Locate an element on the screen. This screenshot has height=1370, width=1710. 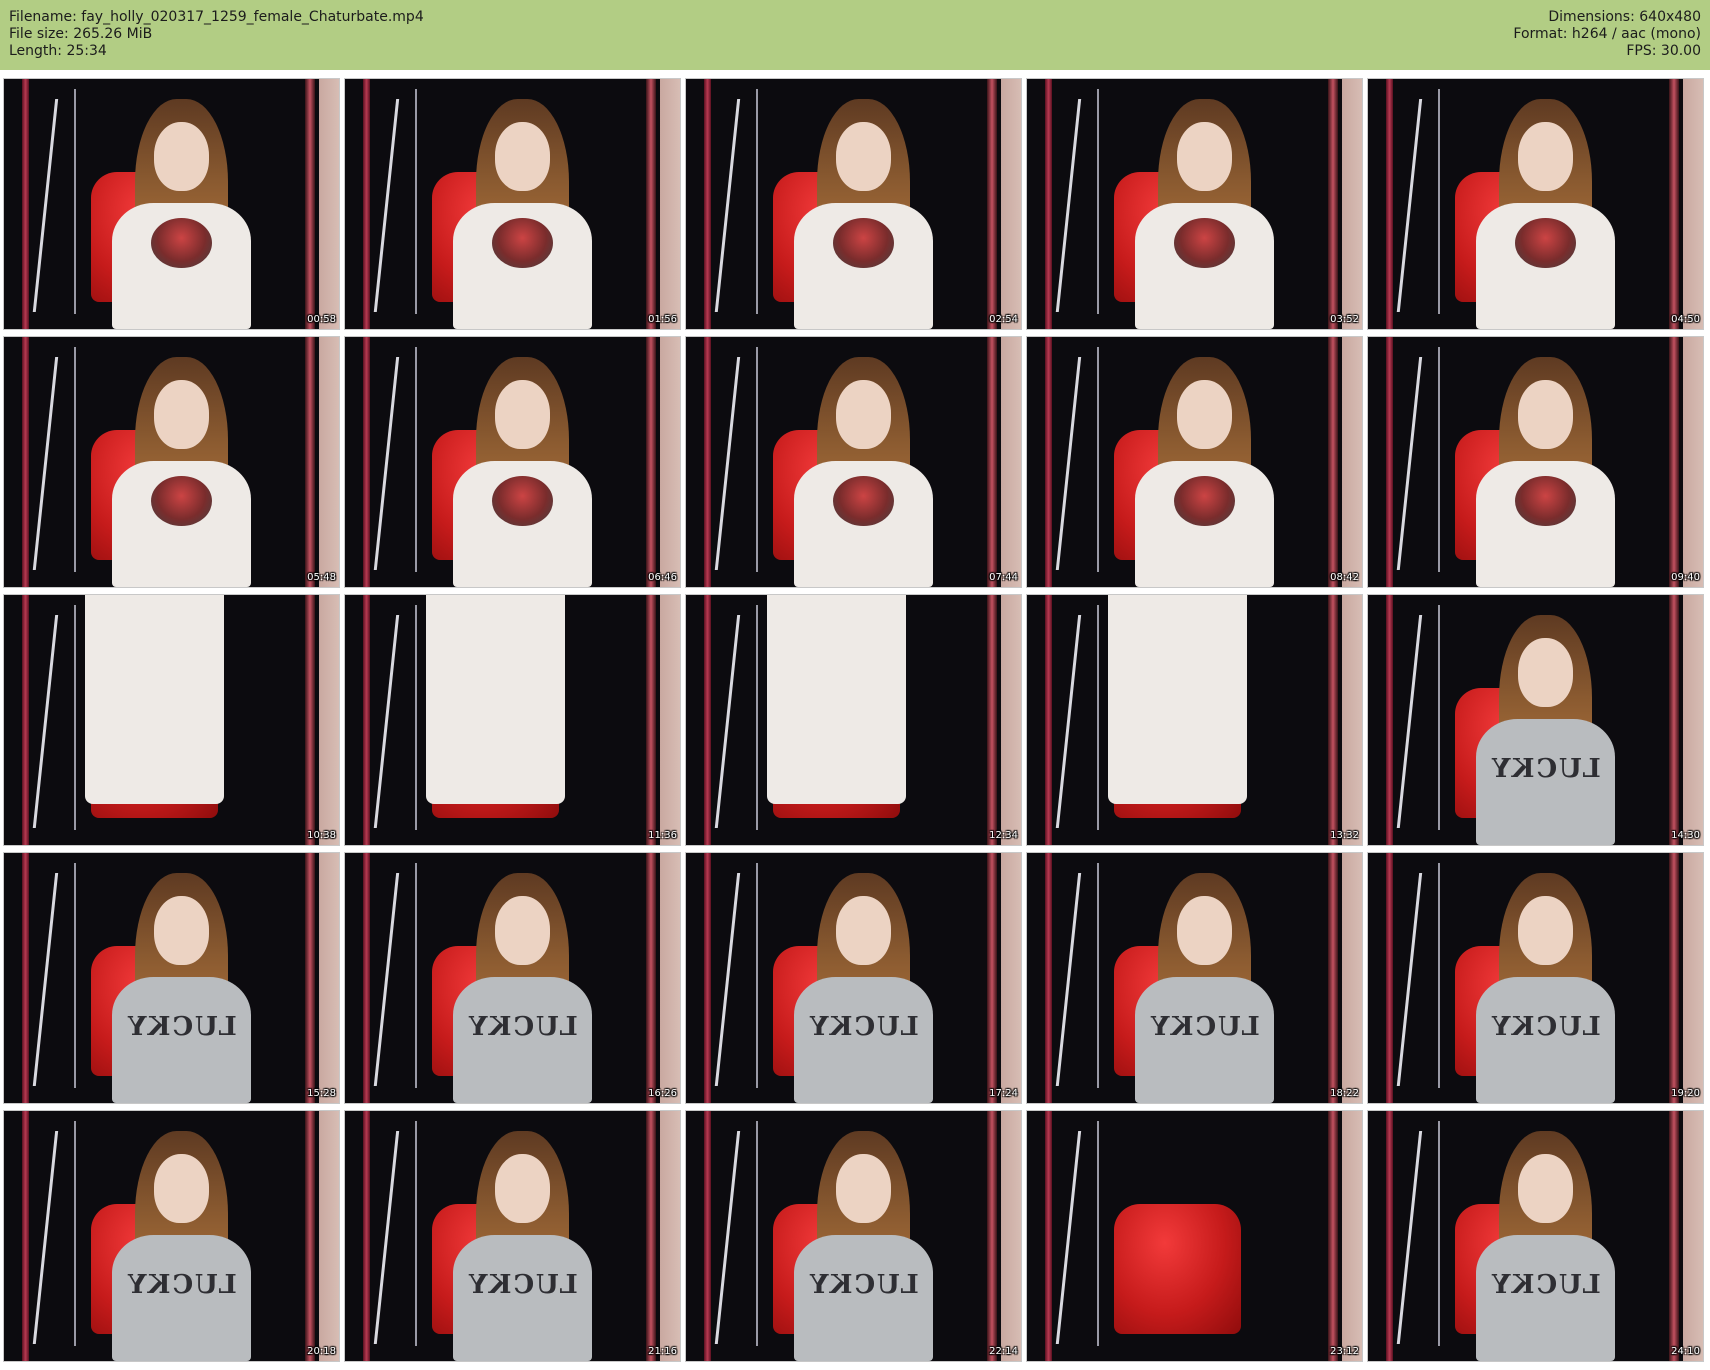
video-thumbnail: 09:40 is located at coordinates (1535, 462).